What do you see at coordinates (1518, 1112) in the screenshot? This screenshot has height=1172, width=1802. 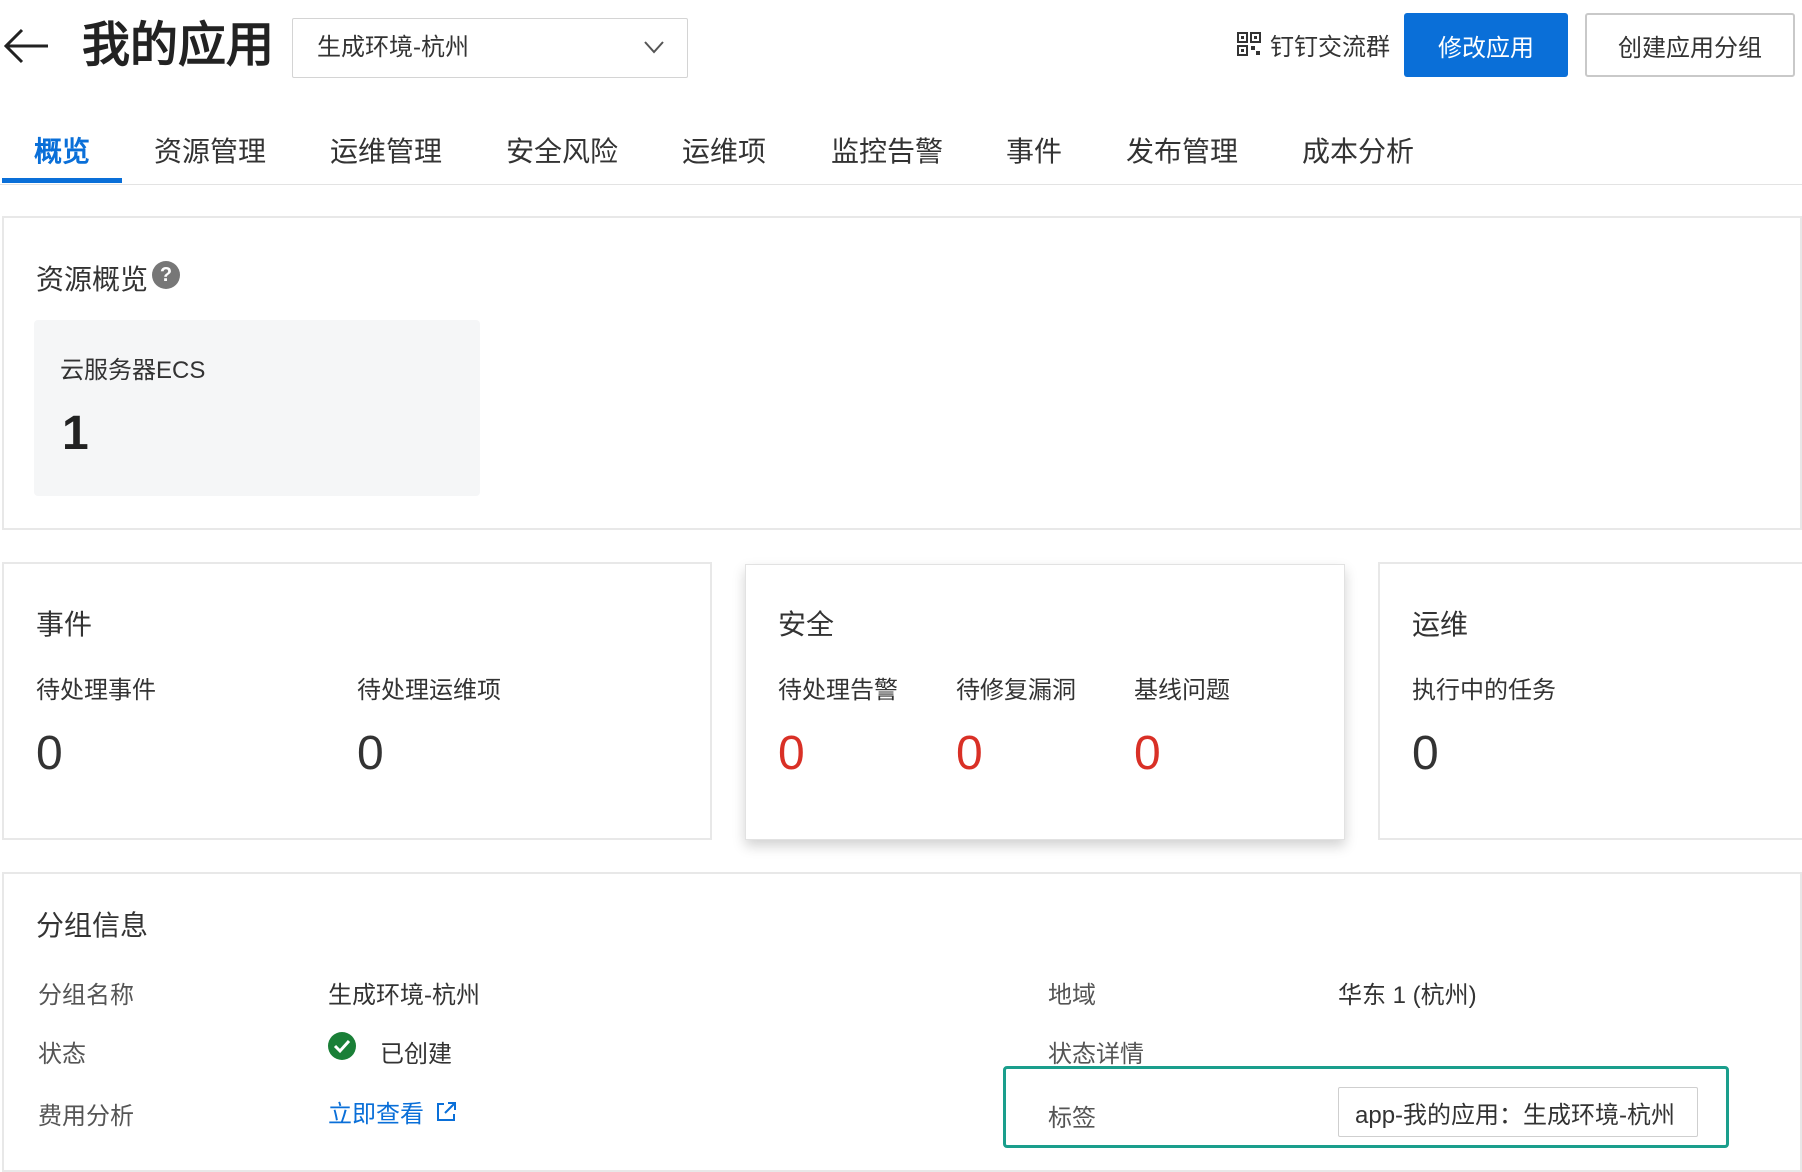 I see `tag-chip: app-我的应用：生成环境-杭州` at bounding box center [1518, 1112].